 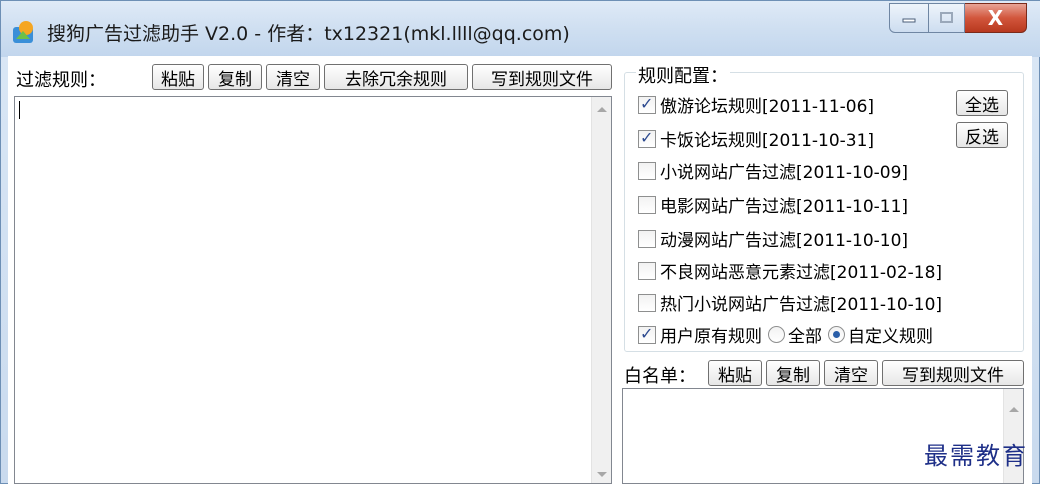 What do you see at coordinates (793, 373) in the screenshot?
I see `whitelist-copy-button: 复制` at bounding box center [793, 373].